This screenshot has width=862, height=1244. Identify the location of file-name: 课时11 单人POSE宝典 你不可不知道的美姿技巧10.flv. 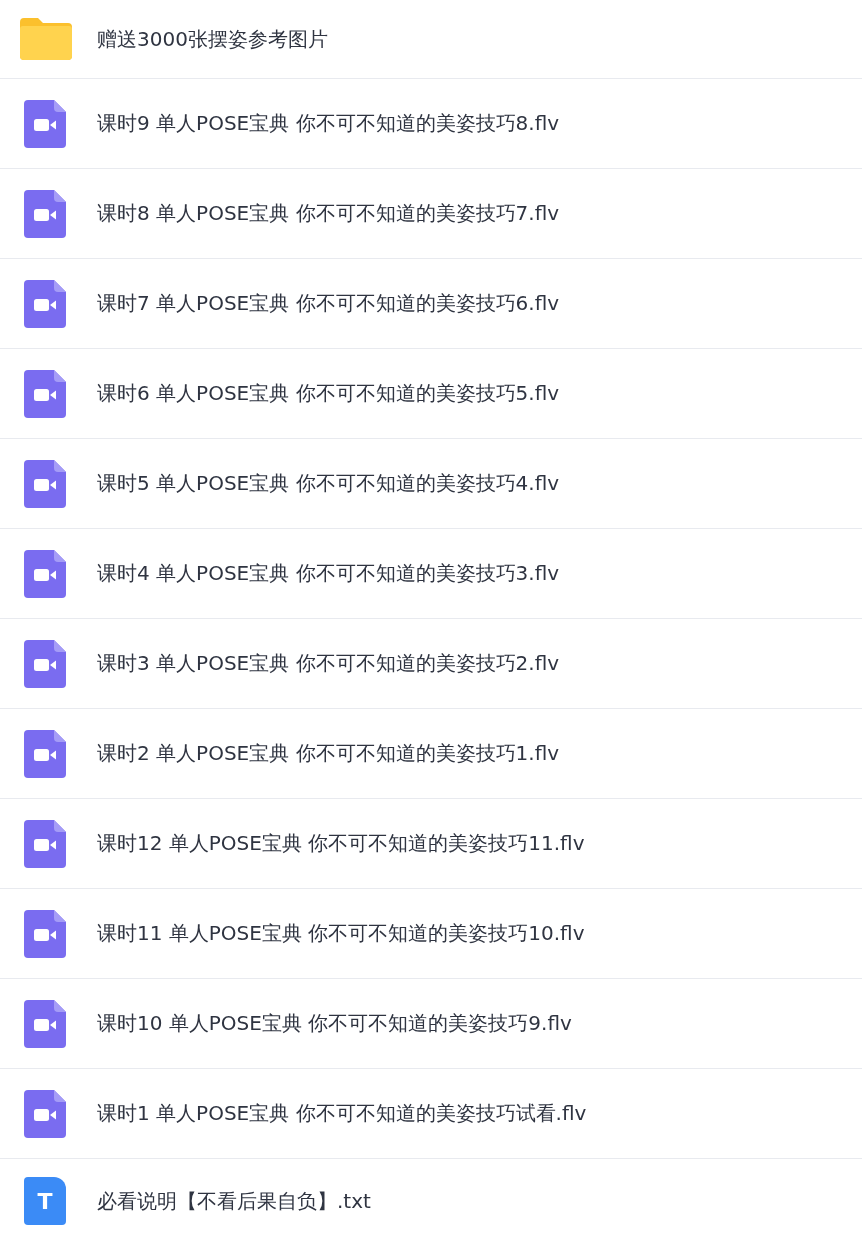
(341, 933).